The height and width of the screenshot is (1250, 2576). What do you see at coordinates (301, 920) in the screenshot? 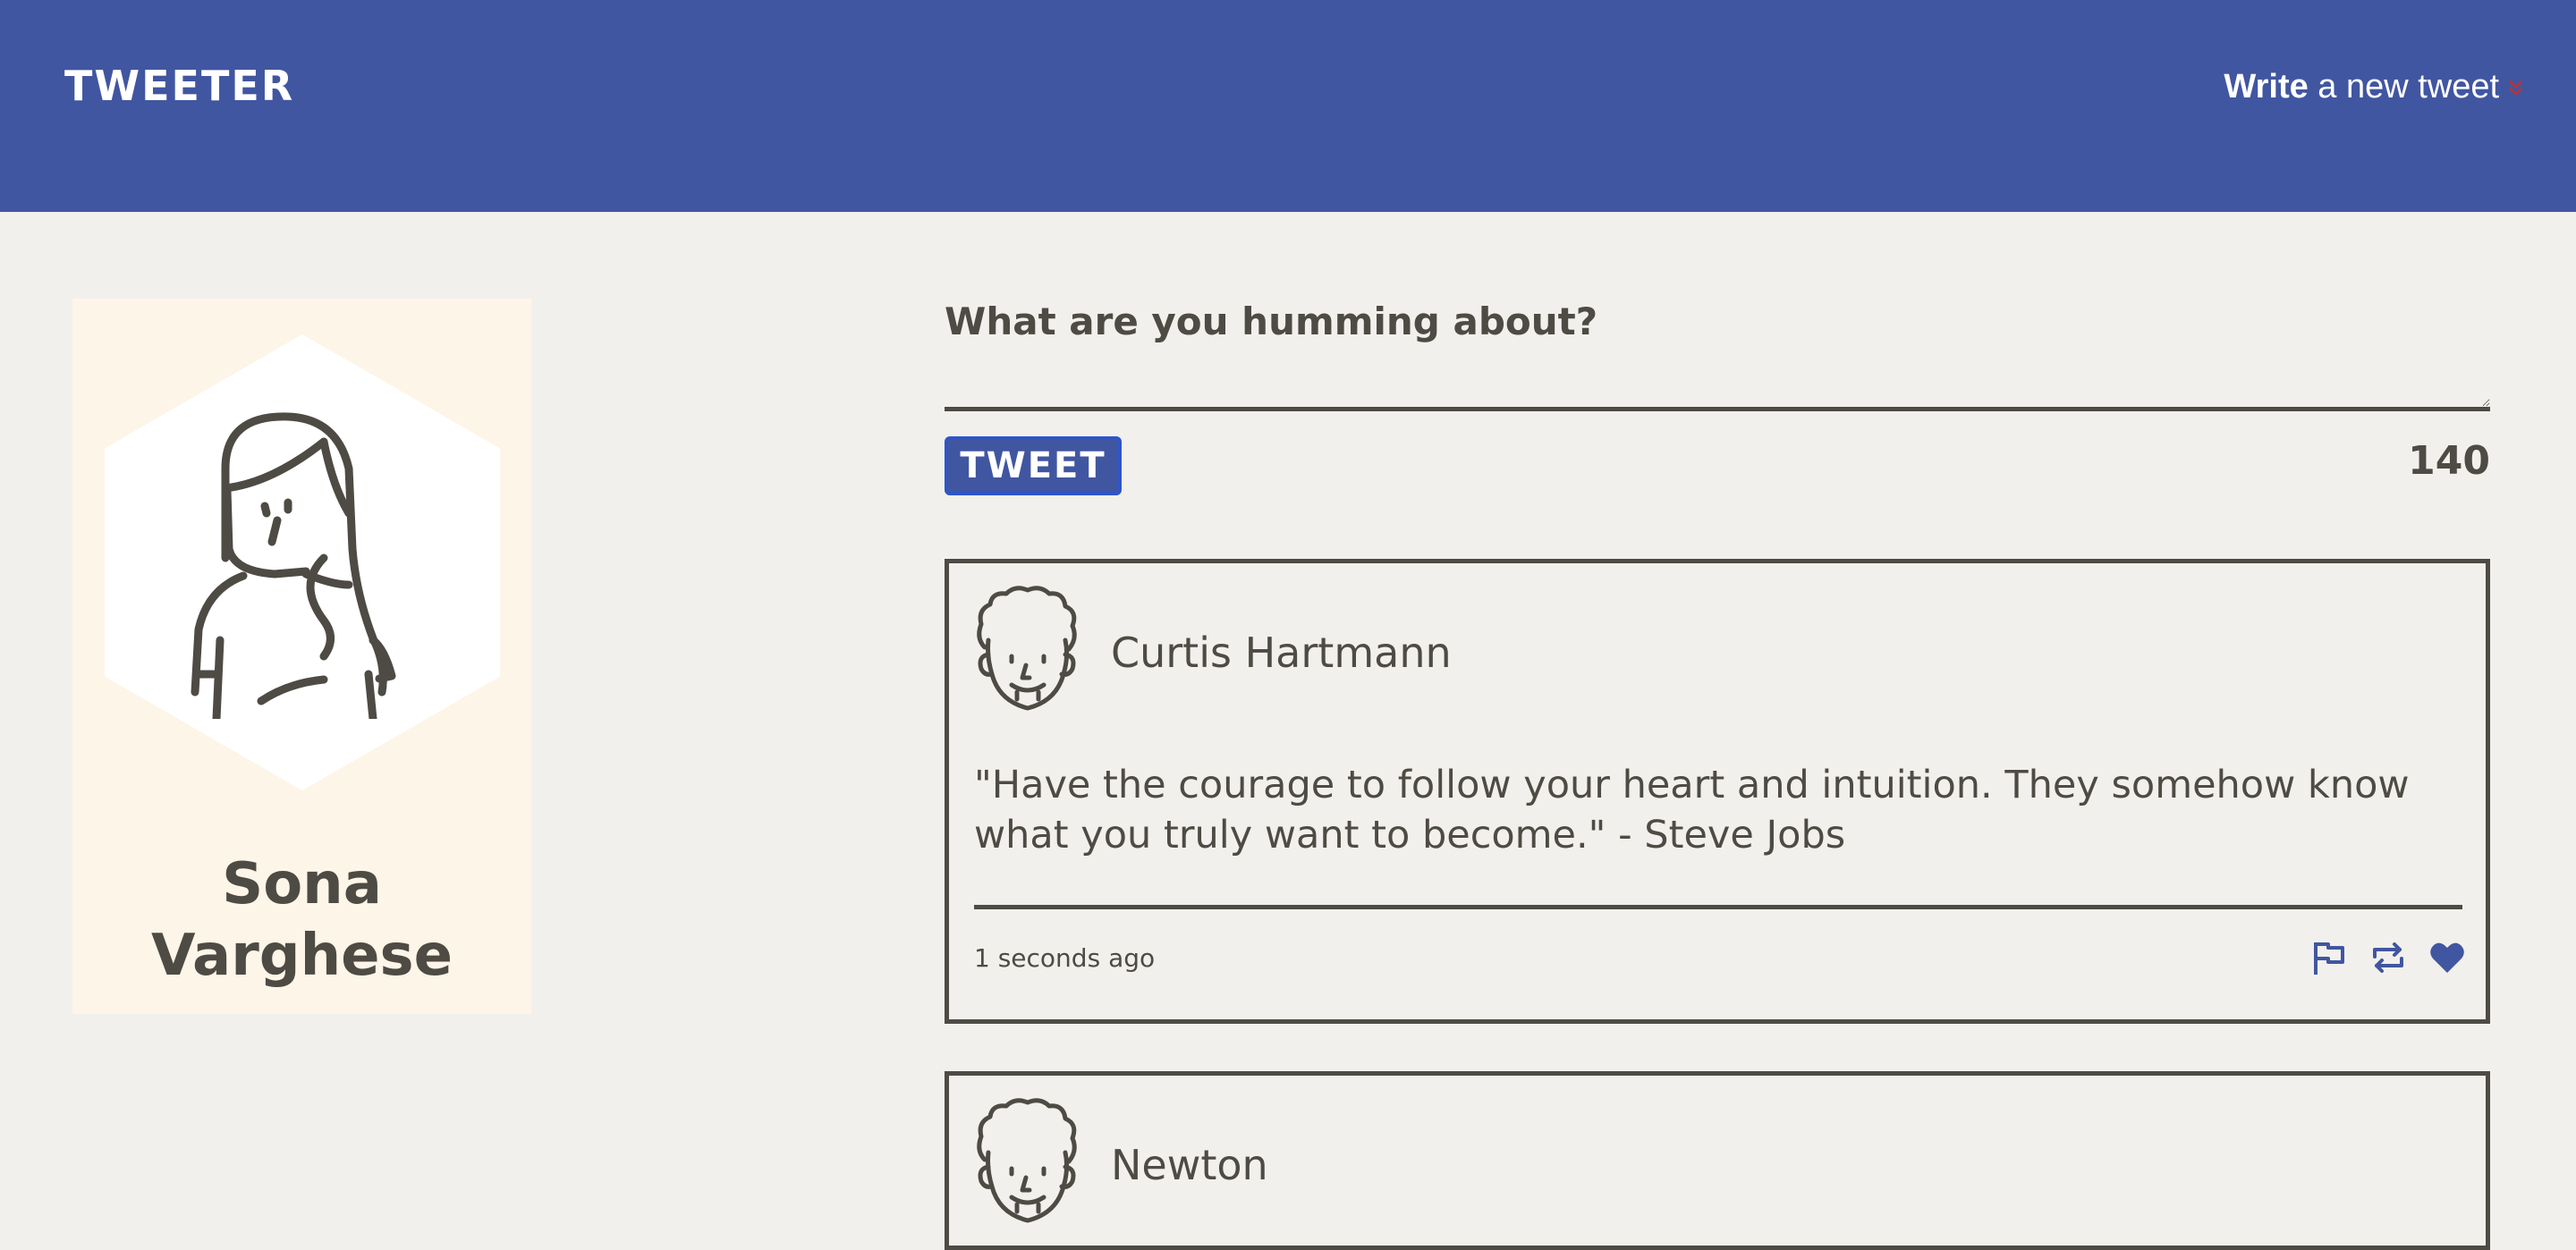
I see `profile-name: Sona Varghese` at bounding box center [301, 920].